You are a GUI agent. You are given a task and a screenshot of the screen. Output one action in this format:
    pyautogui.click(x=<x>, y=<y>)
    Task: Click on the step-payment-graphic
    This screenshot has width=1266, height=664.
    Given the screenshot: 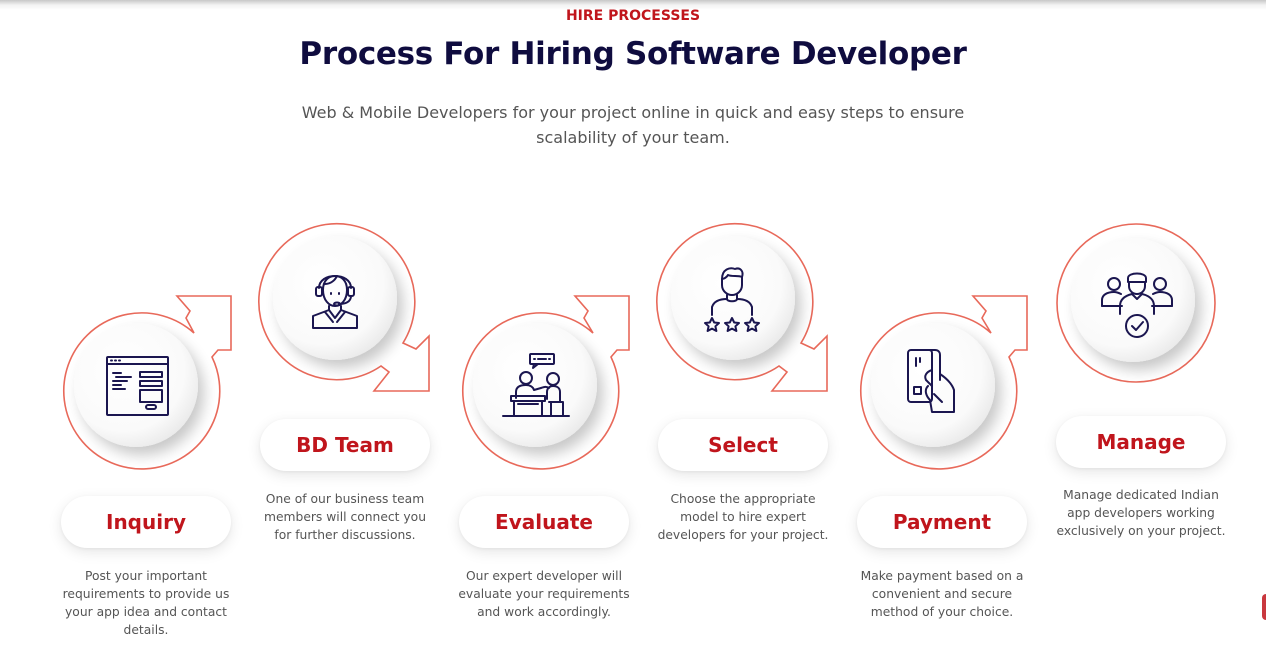 What is the action you would take?
    pyautogui.click(x=944, y=382)
    